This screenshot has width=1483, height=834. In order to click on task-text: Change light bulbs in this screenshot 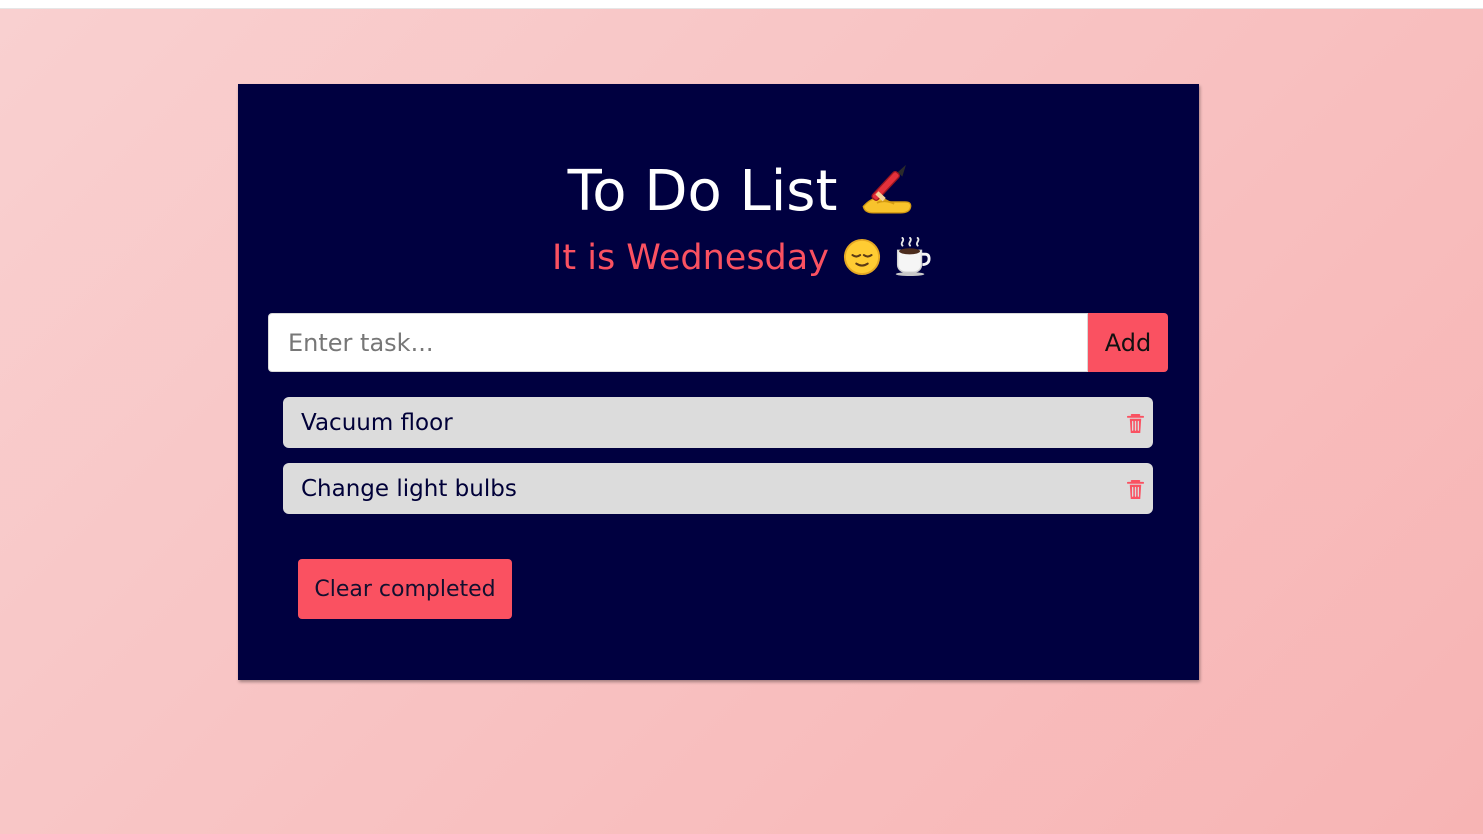, I will do `click(409, 489)`.